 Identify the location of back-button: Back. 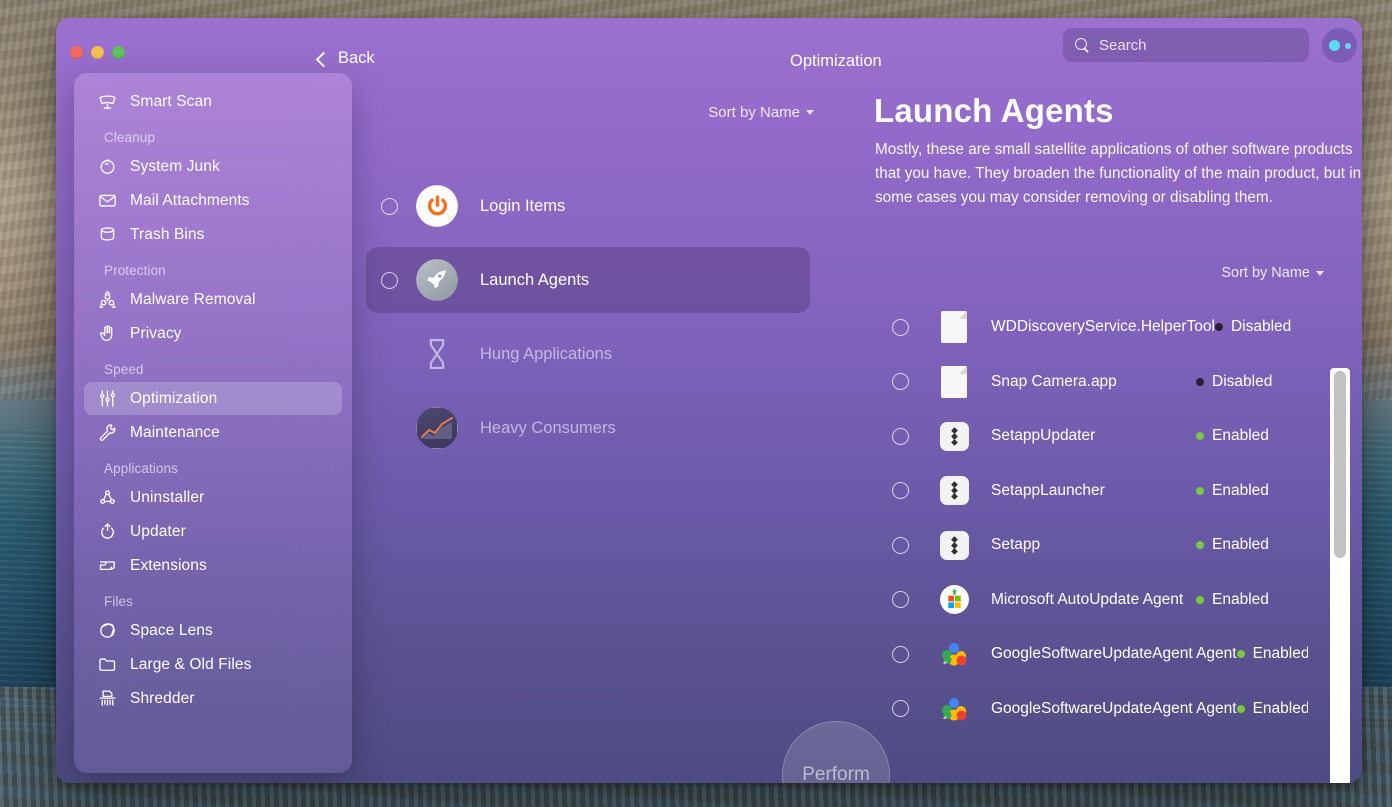
(345, 58).